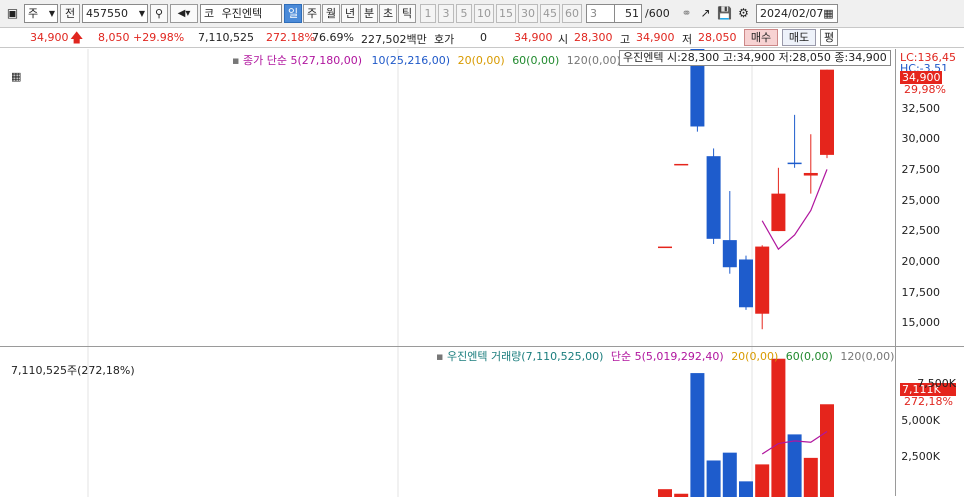  Describe the element at coordinates (33, 13) in the screenshot. I see `period-select-value: 주` at that location.